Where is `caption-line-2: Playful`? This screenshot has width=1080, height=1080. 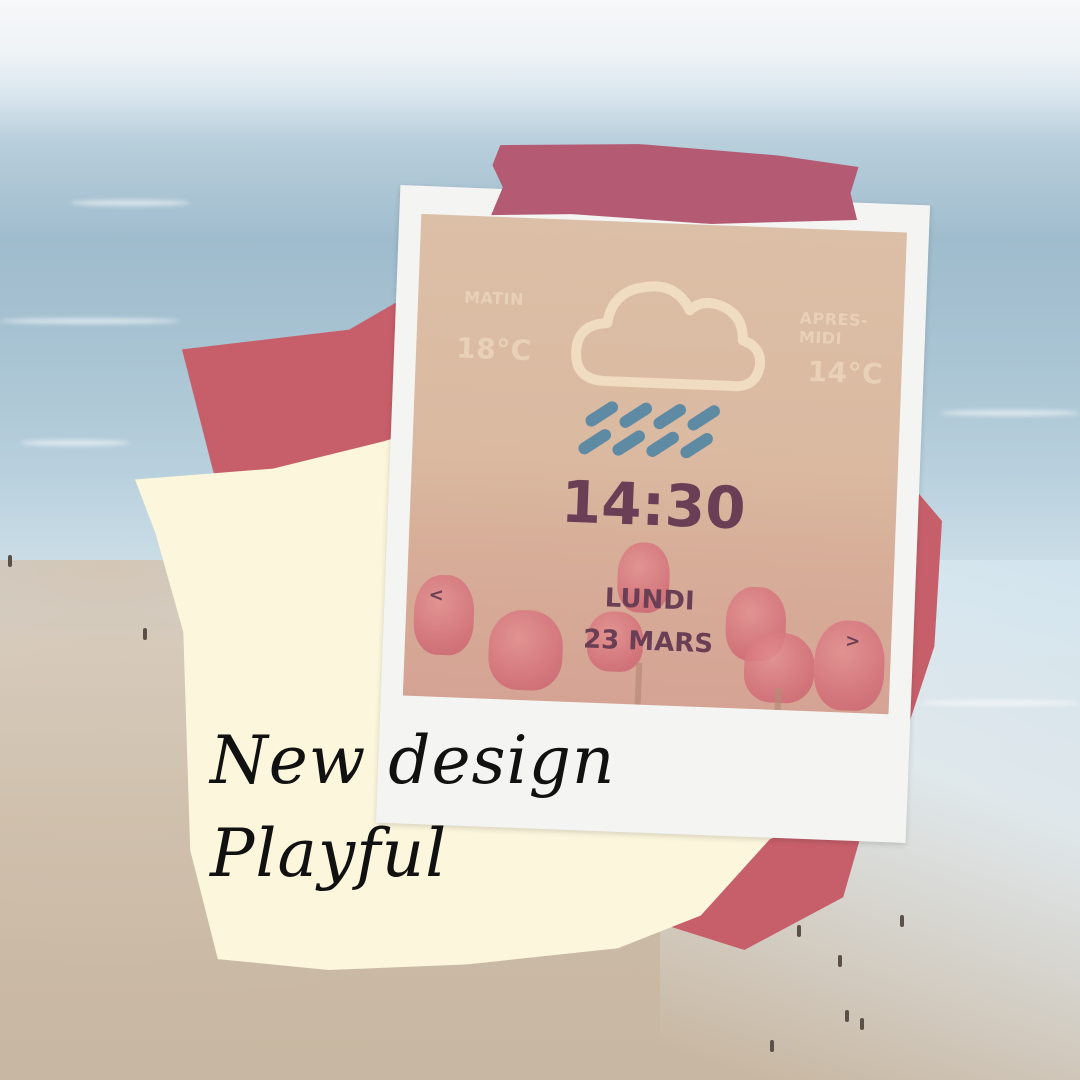
caption-line-2: Playful is located at coordinates (329, 853).